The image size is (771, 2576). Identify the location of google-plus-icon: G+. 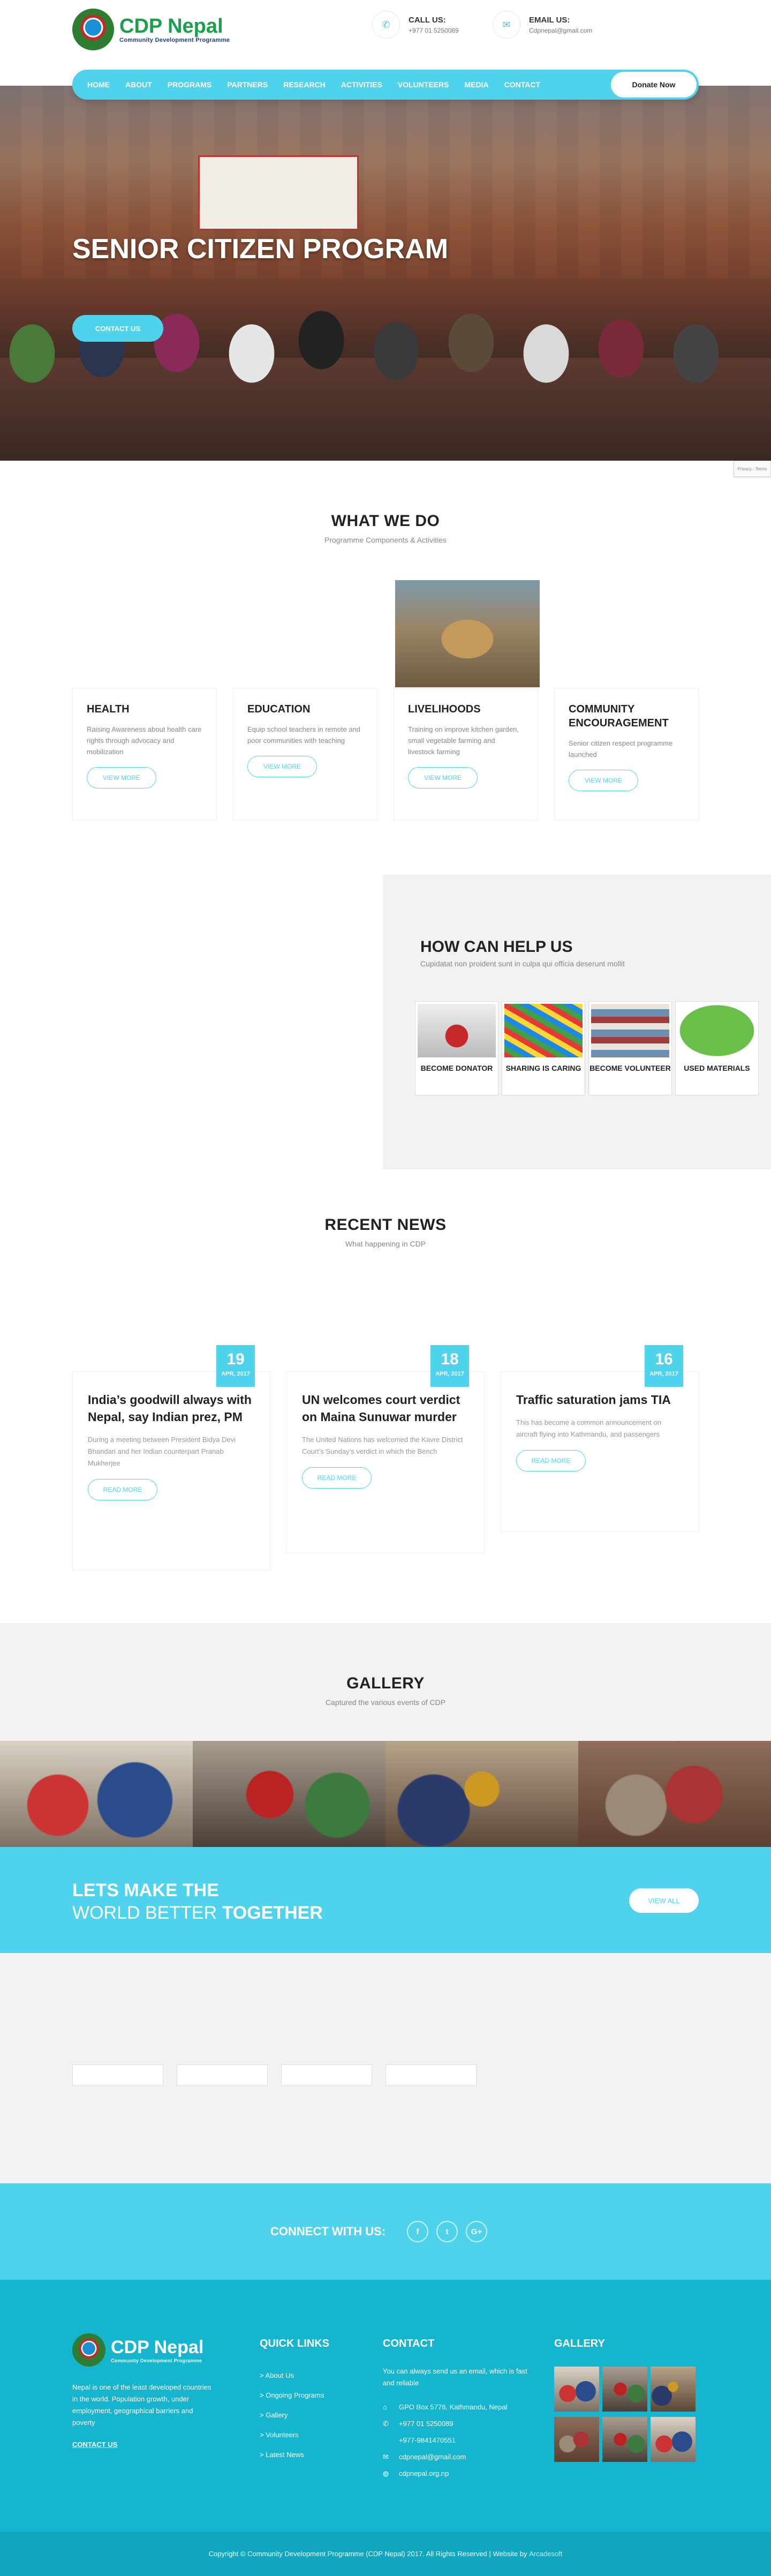
(476, 2231).